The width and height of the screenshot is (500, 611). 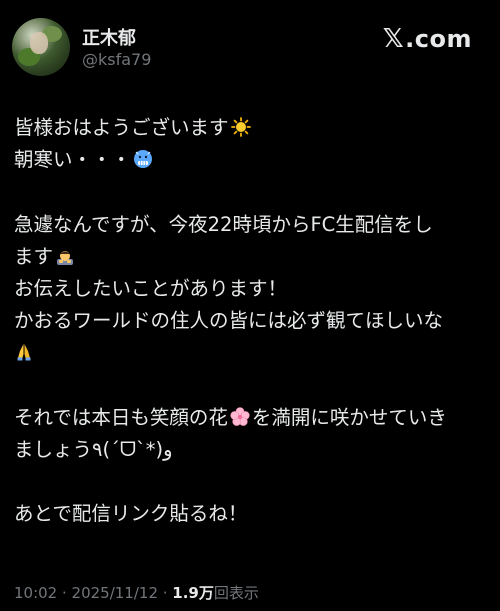 What do you see at coordinates (253, 128) in the screenshot?
I see `post-line: 皆様おはようございます` at bounding box center [253, 128].